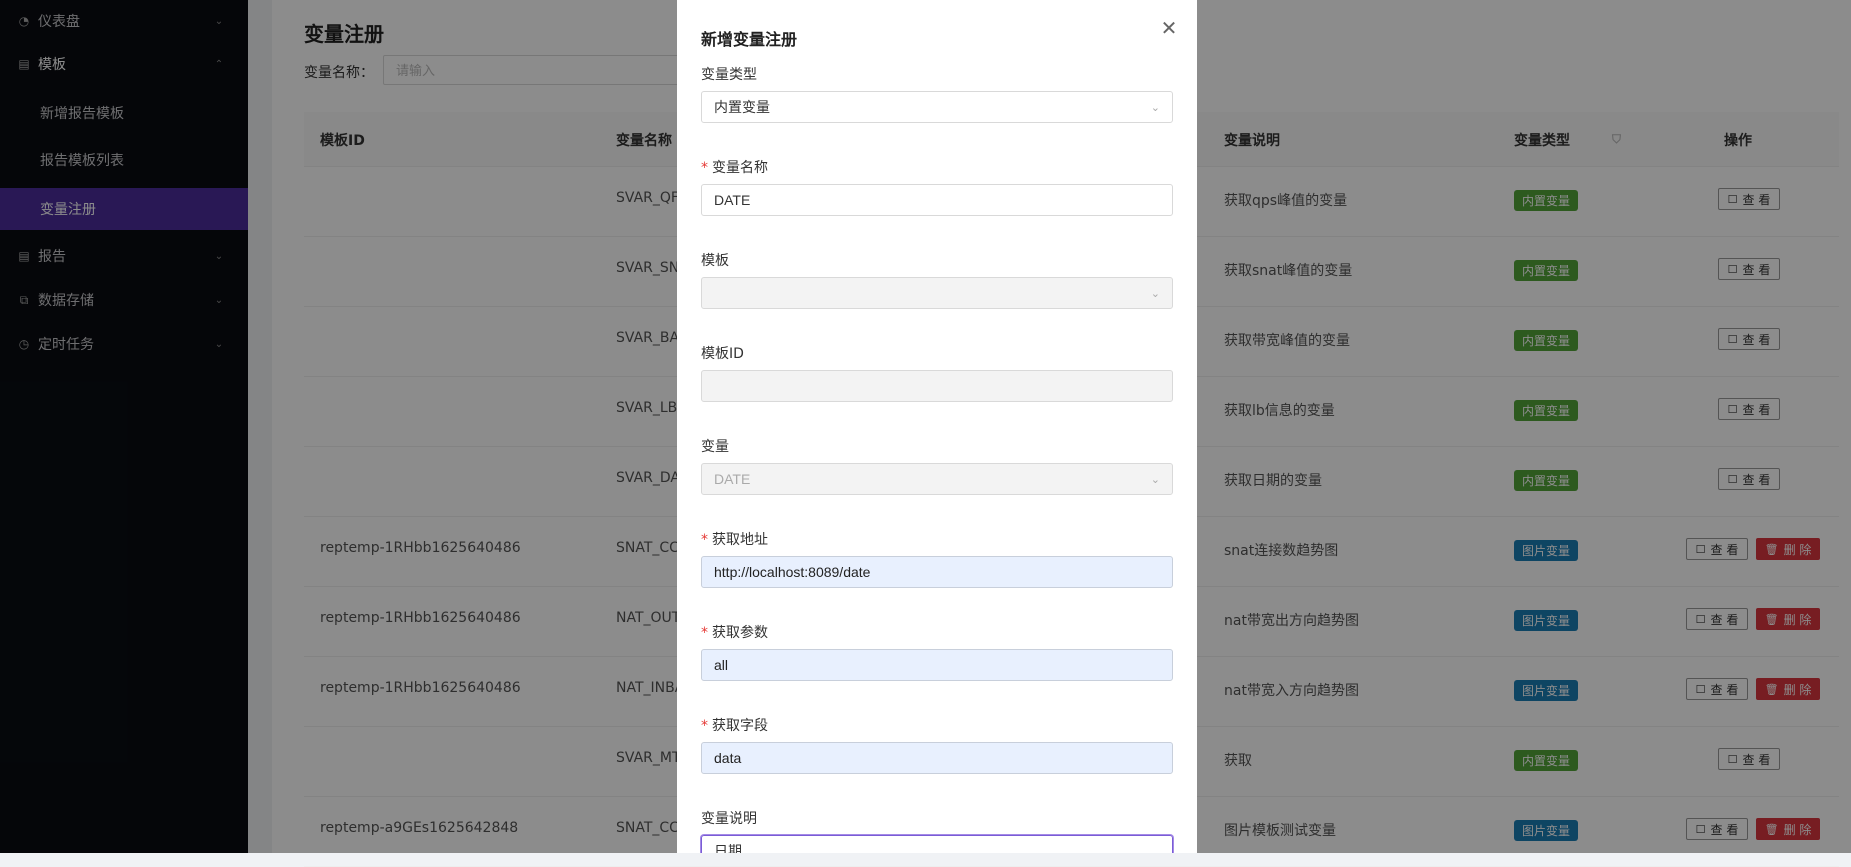 This screenshot has height=867, width=1851. What do you see at coordinates (729, 75) in the screenshot?
I see `field-label-var-type: 变量类型` at bounding box center [729, 75].